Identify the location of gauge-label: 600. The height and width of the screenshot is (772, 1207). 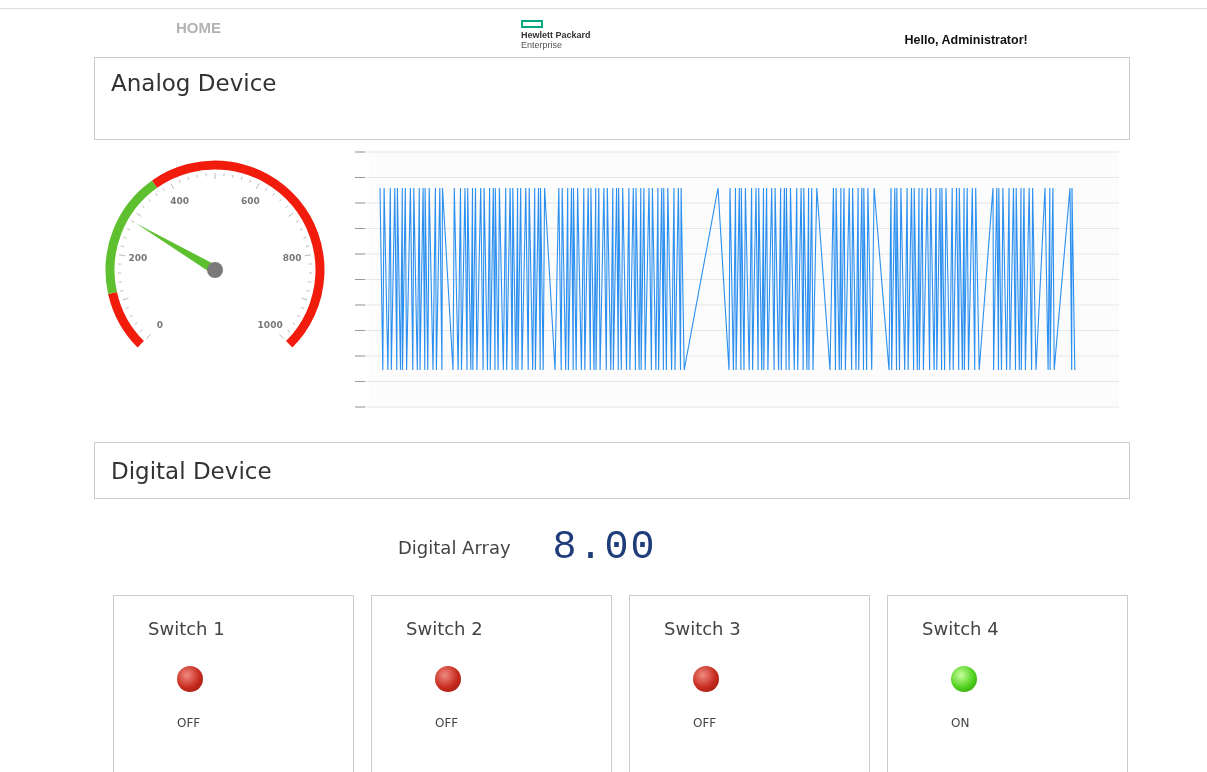
(250, 200).